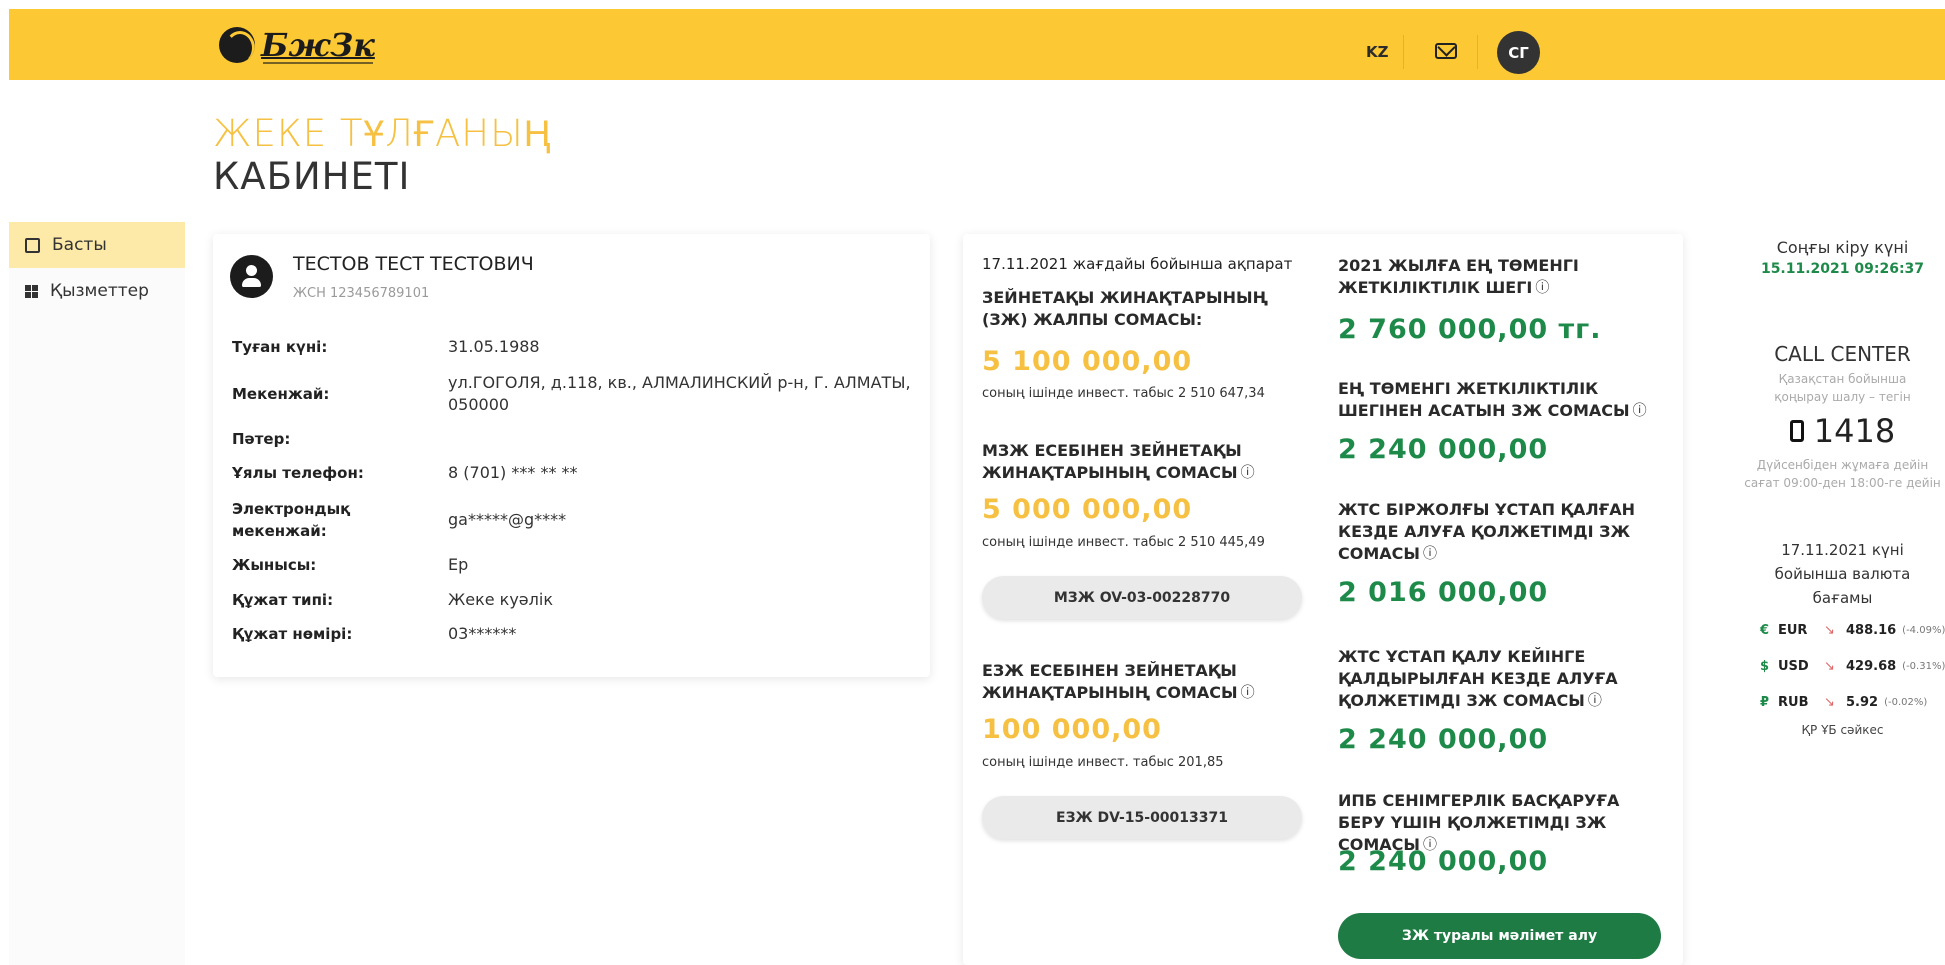  Describe the element at coordinates (237, 45) in the screenshot. I see `logo-emblem-icon` at that location.